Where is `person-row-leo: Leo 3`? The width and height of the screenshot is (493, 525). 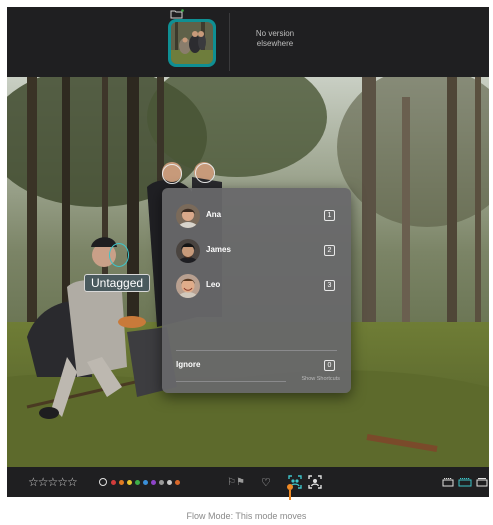
person-row-leo: Leo 3 is located at coordinates (256, 287).